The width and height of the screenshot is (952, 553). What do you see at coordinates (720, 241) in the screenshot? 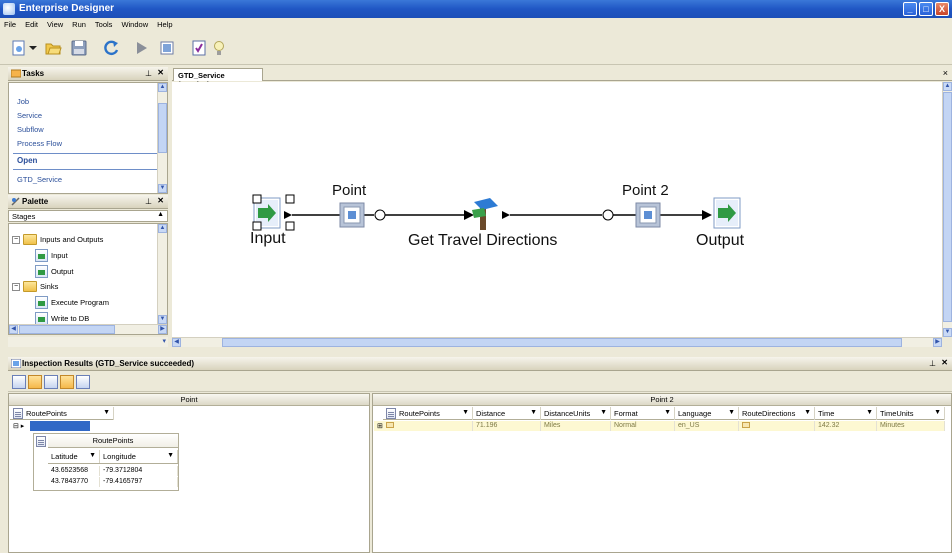
I see `node-label-output: Output` at bounding box center [720, 241].